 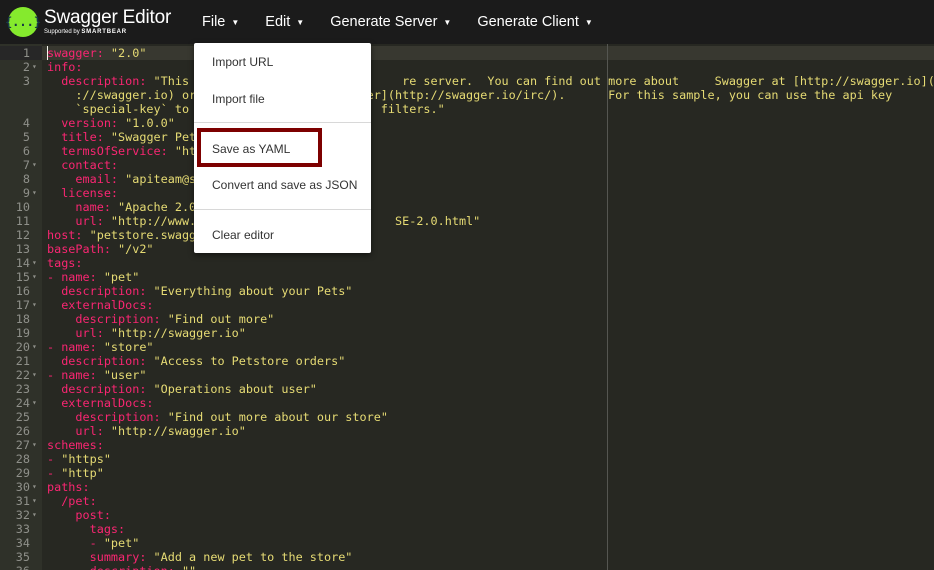 I want to click on code-line: 17 ▾ externalDocs:, so click(x=467, y=305).